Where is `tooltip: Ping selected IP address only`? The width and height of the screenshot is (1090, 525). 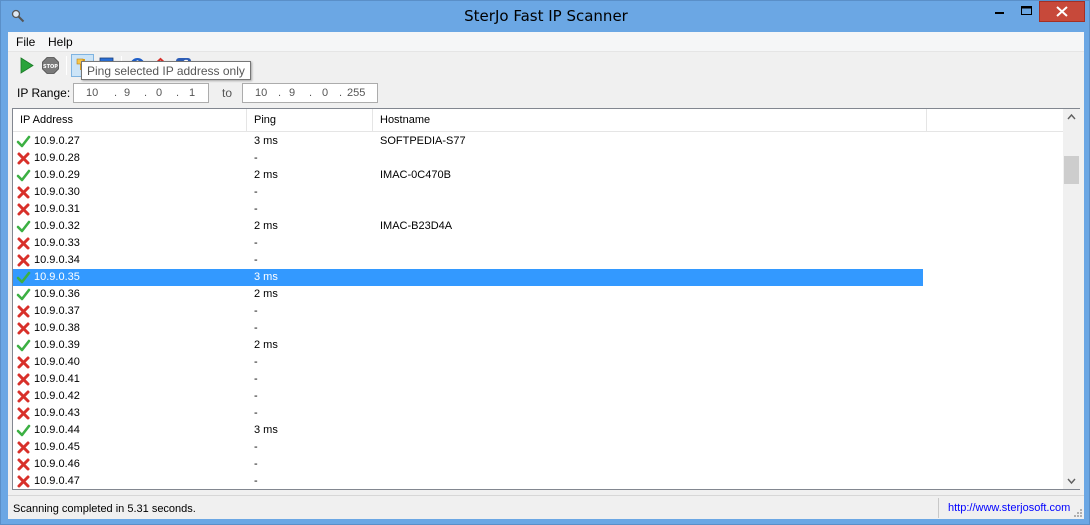 tooltip: Ping selected IP address only is located at coordinates (166, 70).